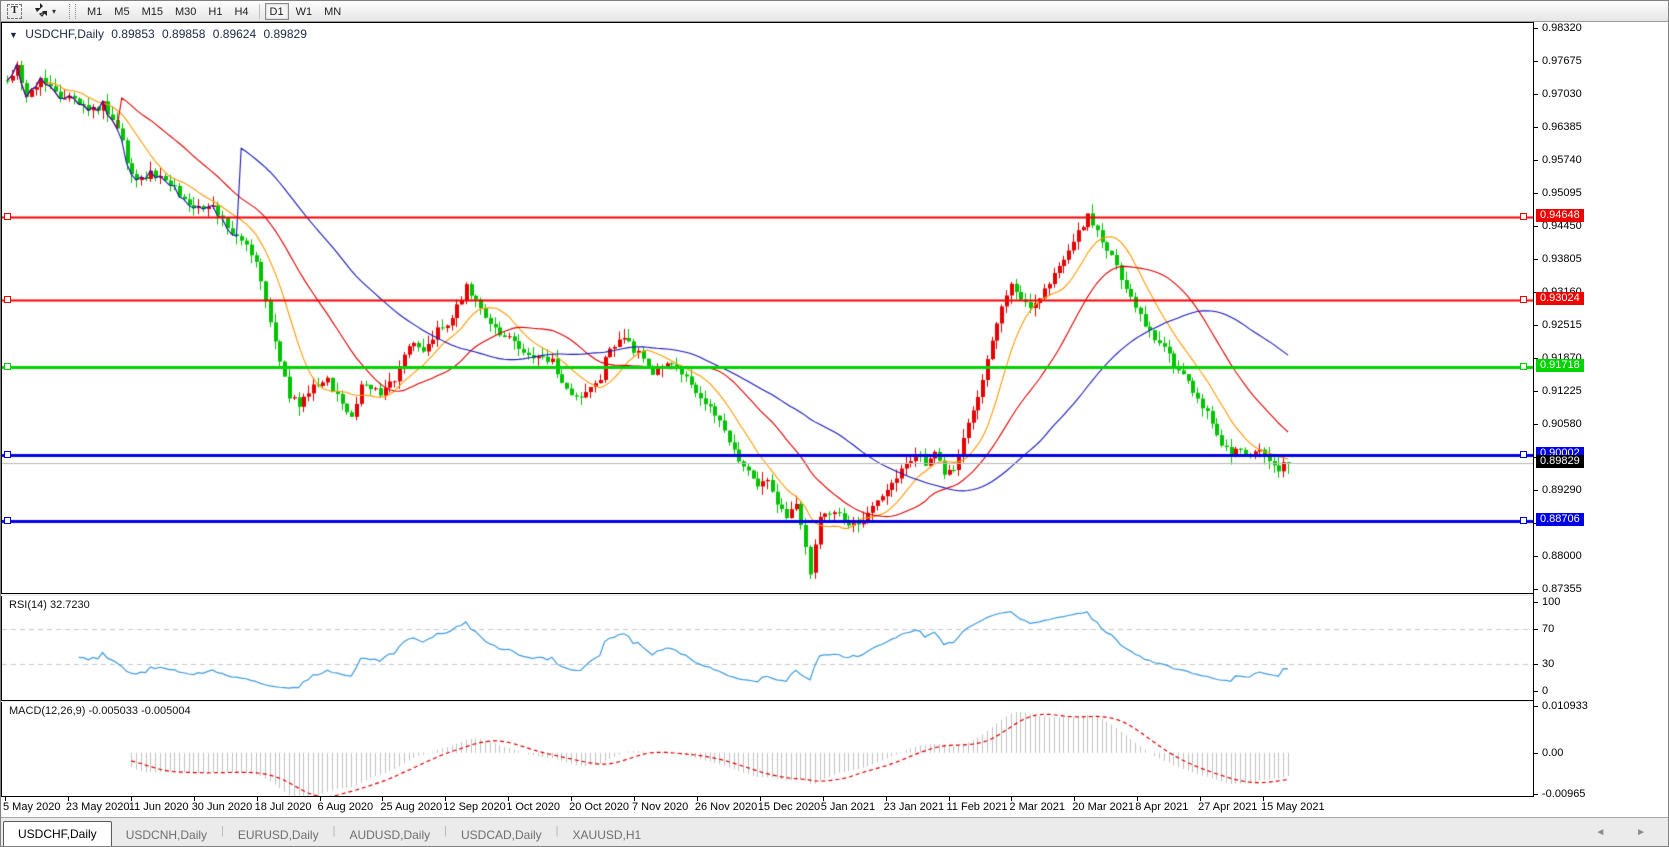 This screenshot has width=1669, height=847. I want to click on tab-usdchf: USDCHF,Daily, so click(57, 833).